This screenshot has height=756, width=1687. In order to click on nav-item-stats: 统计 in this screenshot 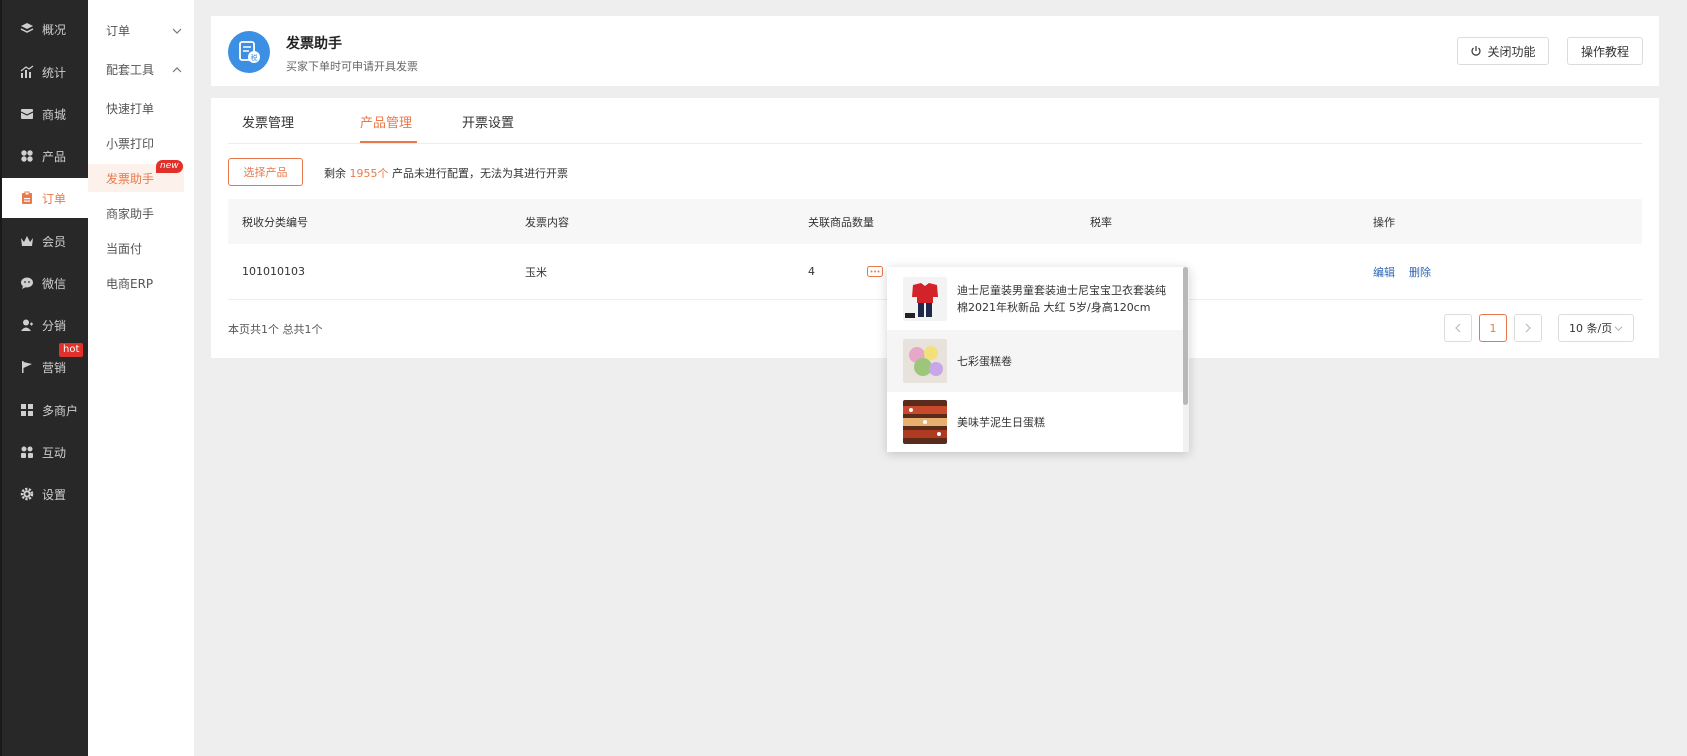, I will do `click(46, 72)`.